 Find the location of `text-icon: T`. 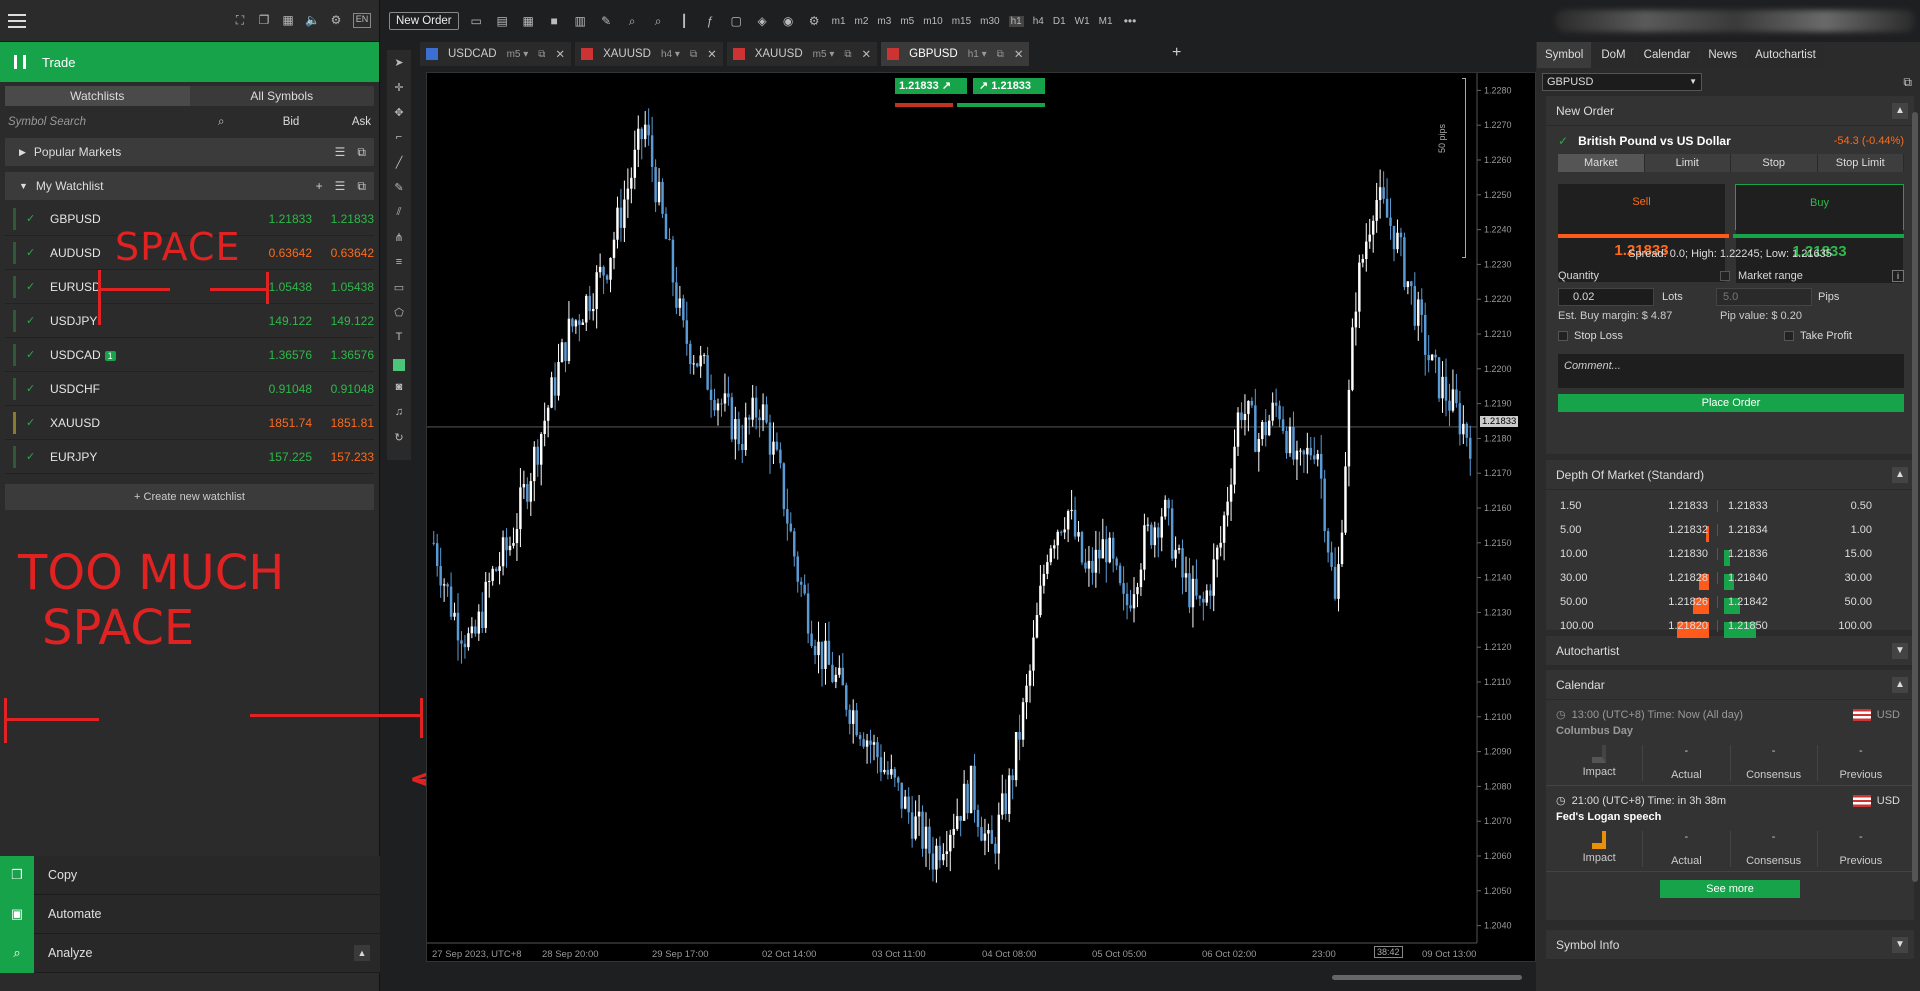

text-icon: T is located at coordinates (399, 340).